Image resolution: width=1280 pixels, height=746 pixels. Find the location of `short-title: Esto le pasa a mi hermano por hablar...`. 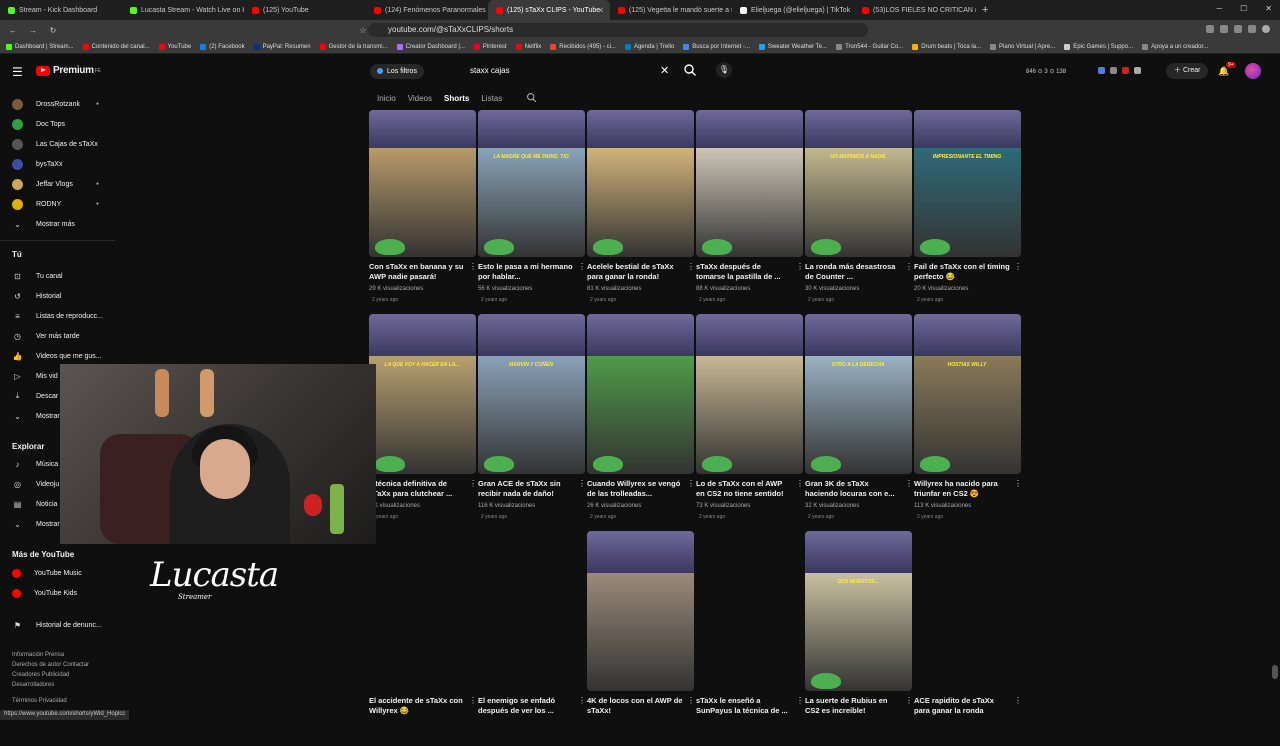

short-title: Esto le pasa a mi hermano por hablar... is located at coordinates (526, 272).